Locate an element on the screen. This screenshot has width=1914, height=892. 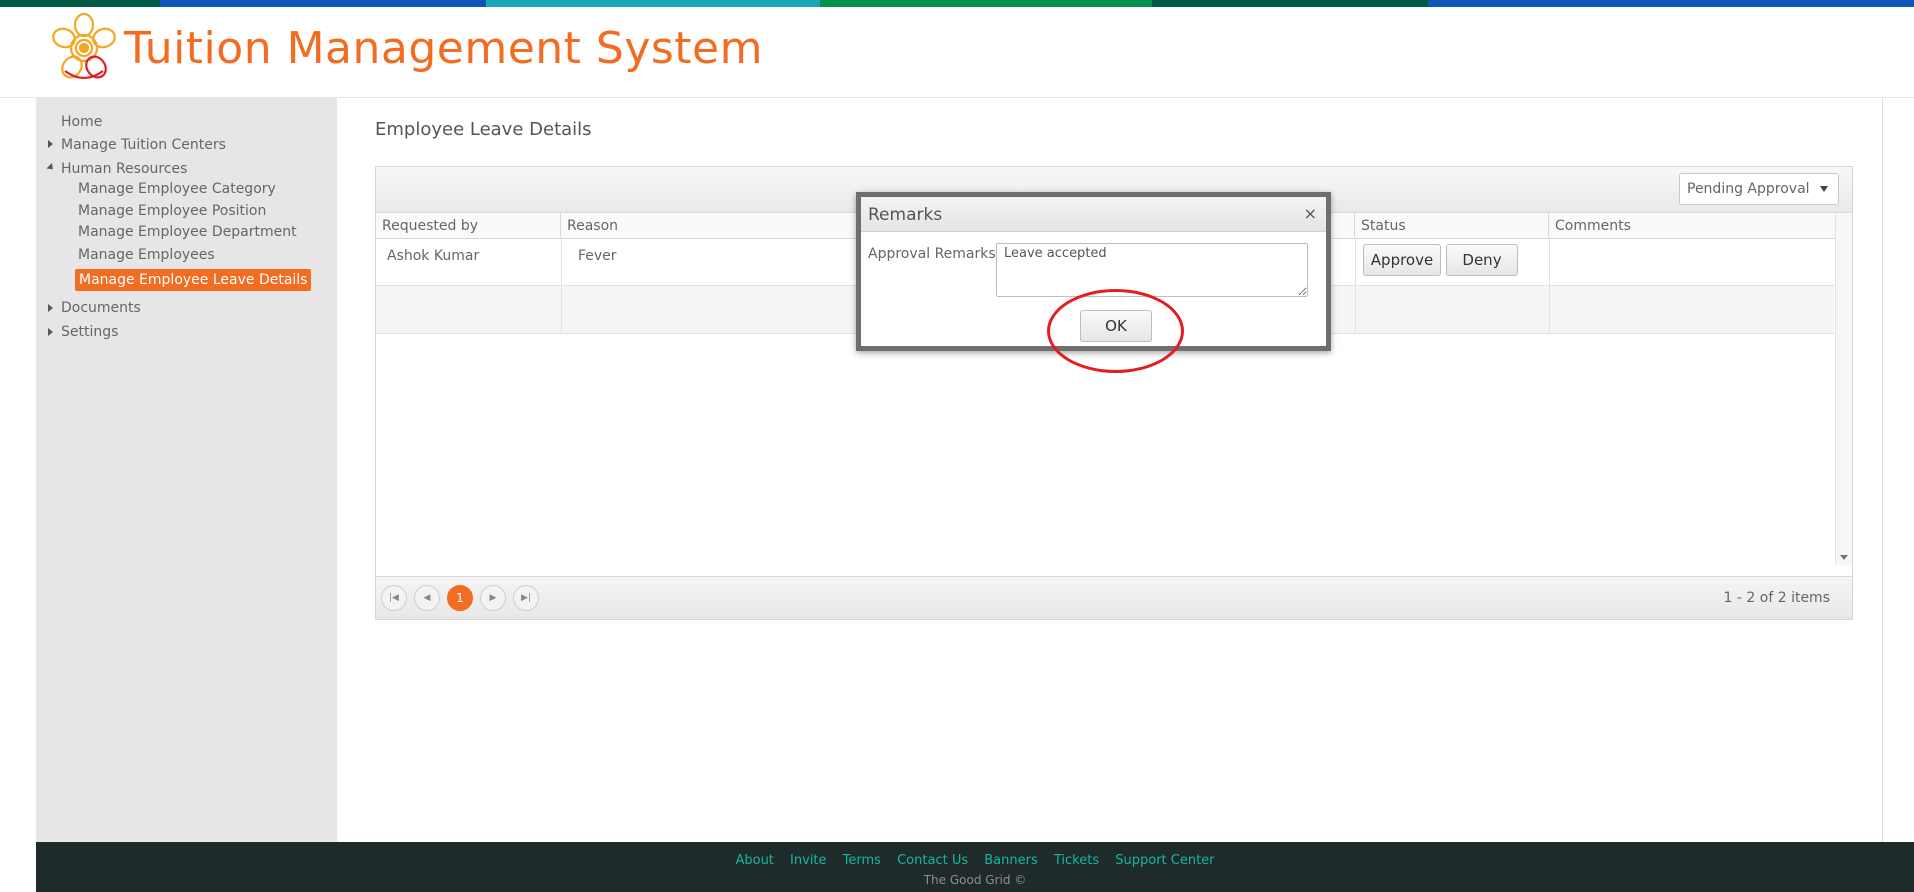
status-filter-dropdown: Pending Approval is located at coordinates (1759, 189).